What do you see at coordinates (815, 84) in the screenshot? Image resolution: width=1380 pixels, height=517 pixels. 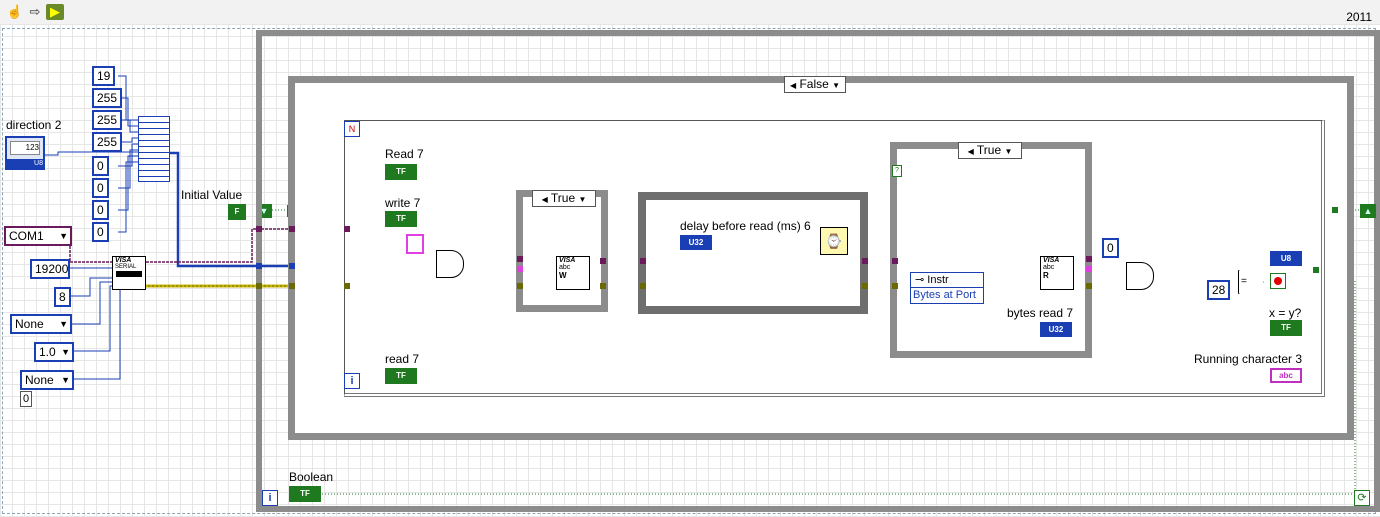 I see `outer-case-selector: ◀ False ▼` at bounding box center [815, 84].